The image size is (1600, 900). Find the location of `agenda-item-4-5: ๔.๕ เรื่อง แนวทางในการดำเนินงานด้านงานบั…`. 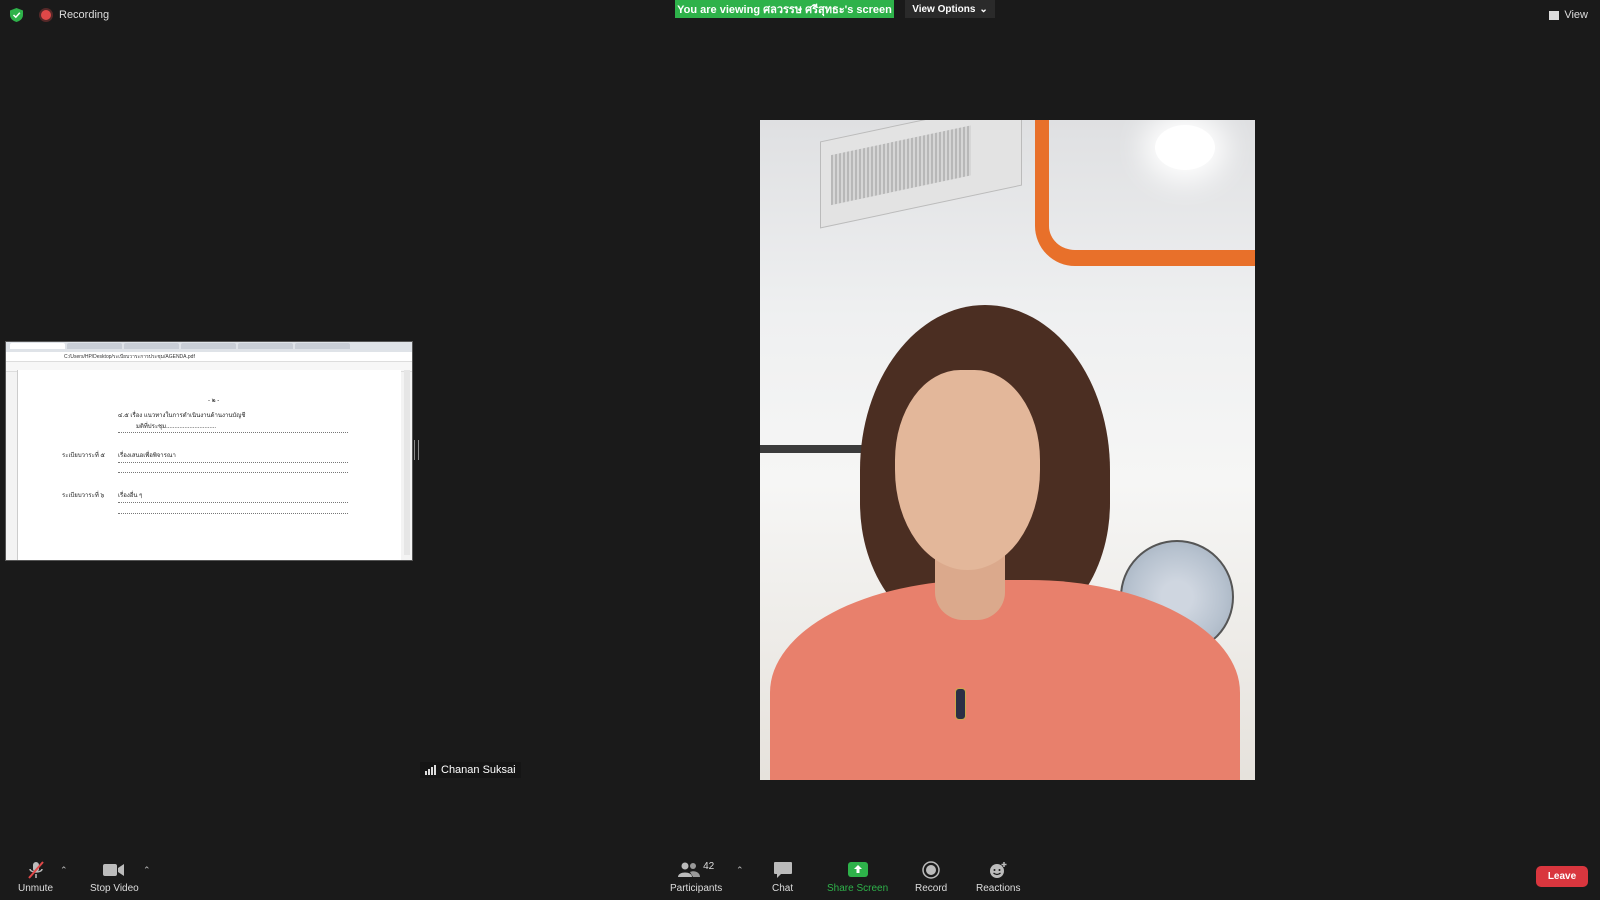

agenda-item-4-5: ๔.๕ เรื่อง แนวทางในการดำเนินงานด้านงานบั… is located at coordinates (182, 416).